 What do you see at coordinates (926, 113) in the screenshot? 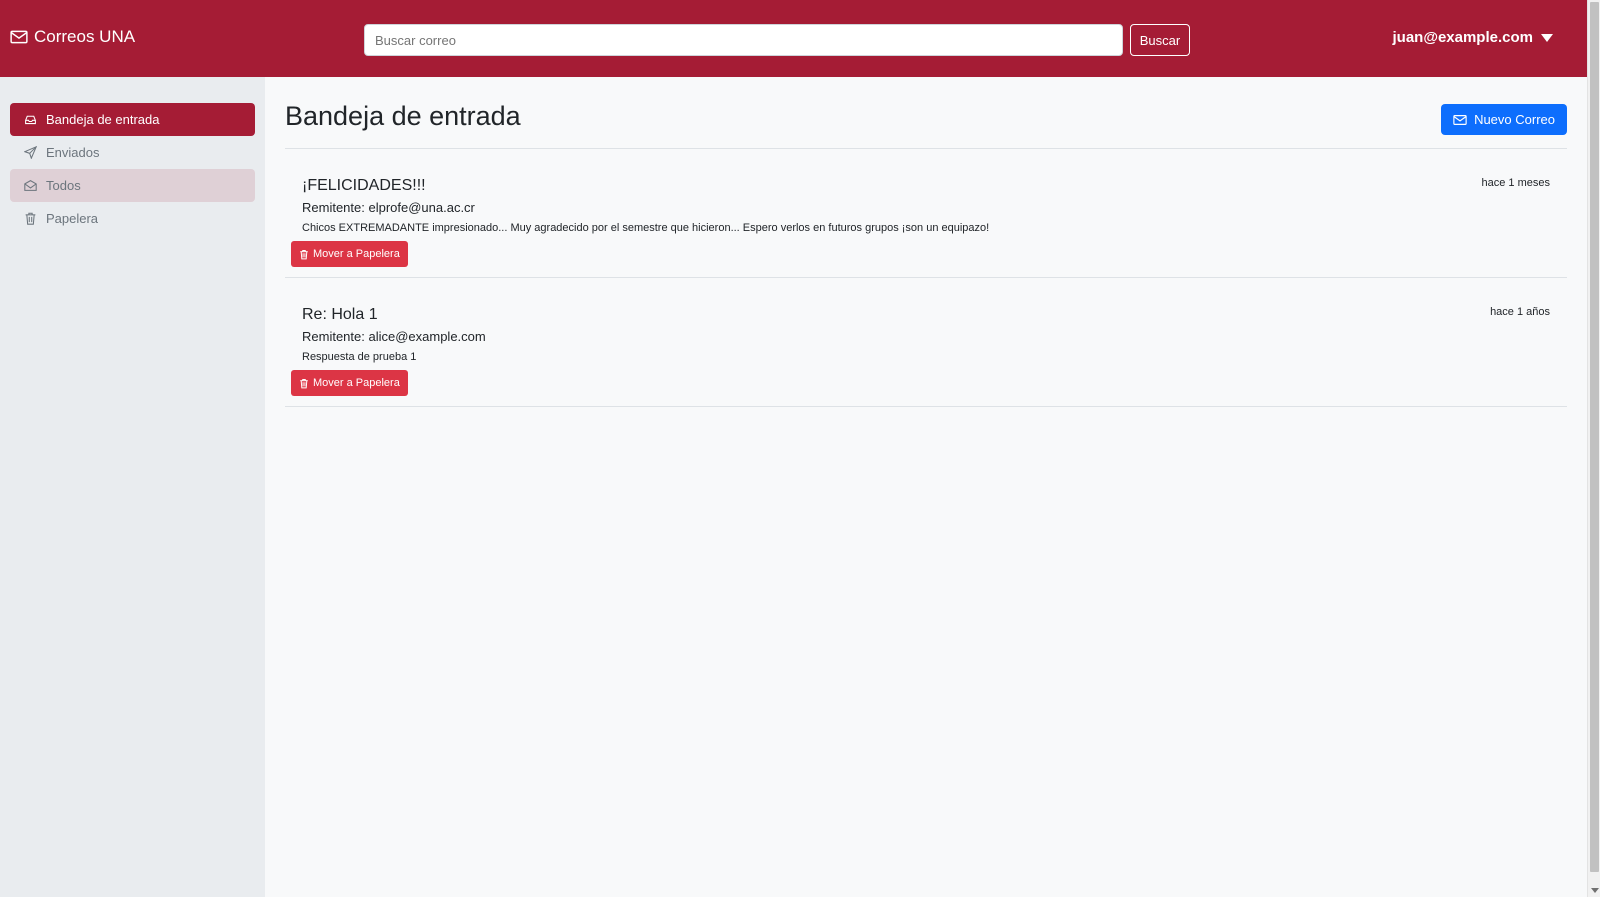
I see `page-header: Bandeja de entrada Nuevo Correo` at bounding box center [926, 113].